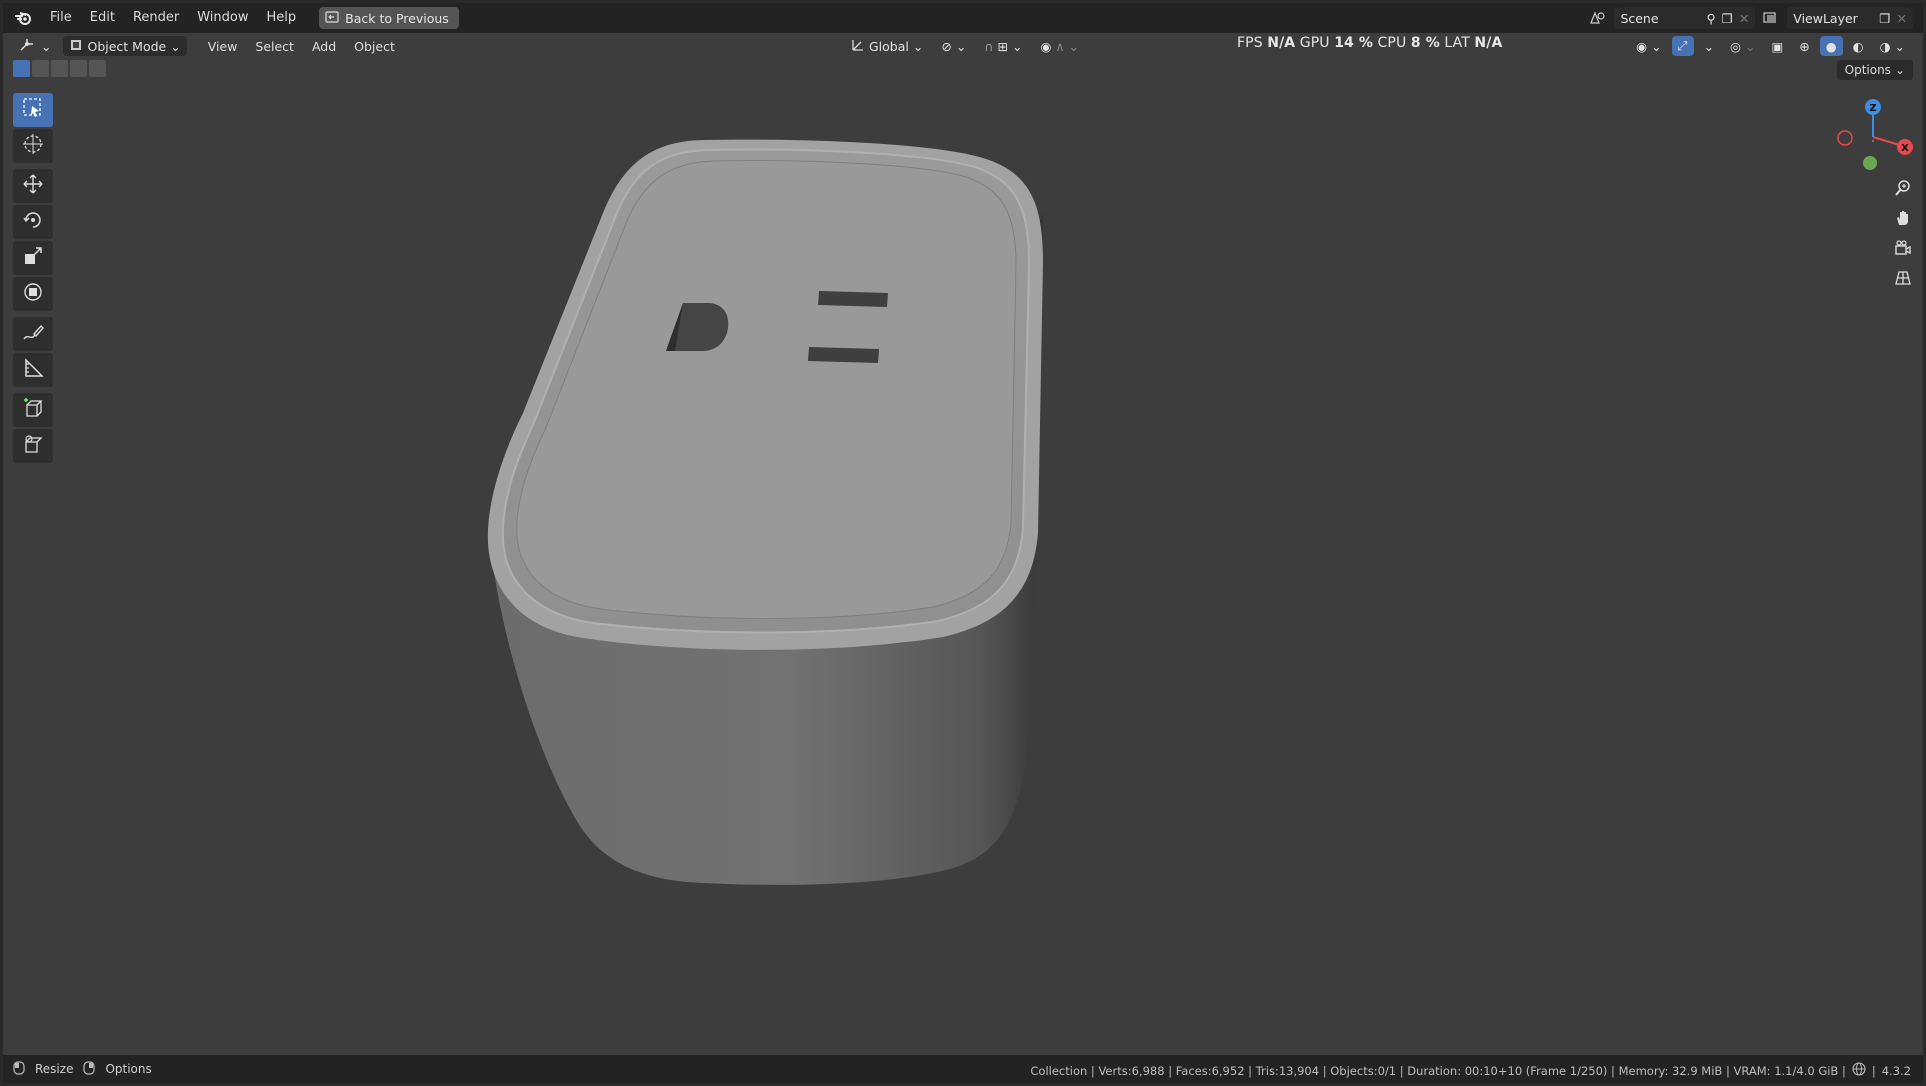 The image size is (1926, 1086). Describe the element at coordinates (1845, 138) in the screenshot. I see `gizmo-neg-x-icon` at that location.